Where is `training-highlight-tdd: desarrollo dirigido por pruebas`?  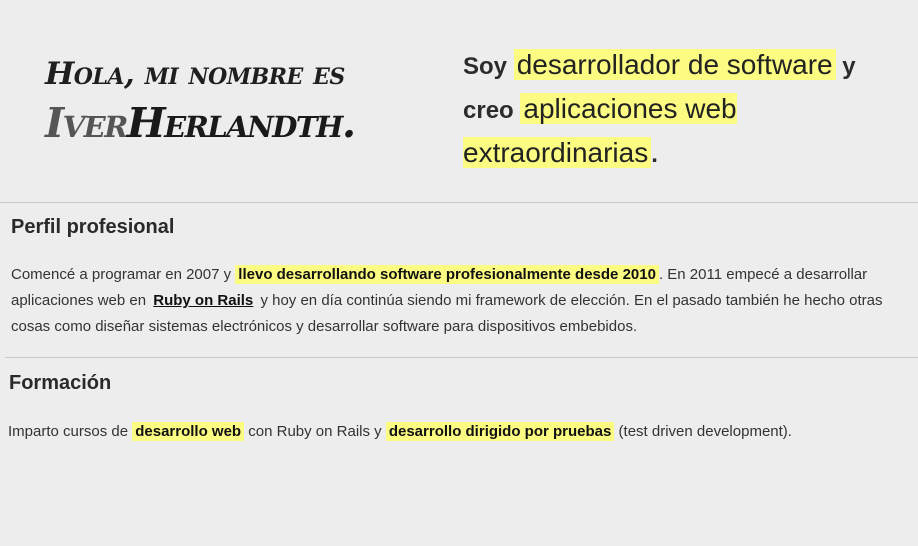 training-highlight-tdd: desarrollo dirigido por pruebas is located at coordinates (500, 431).